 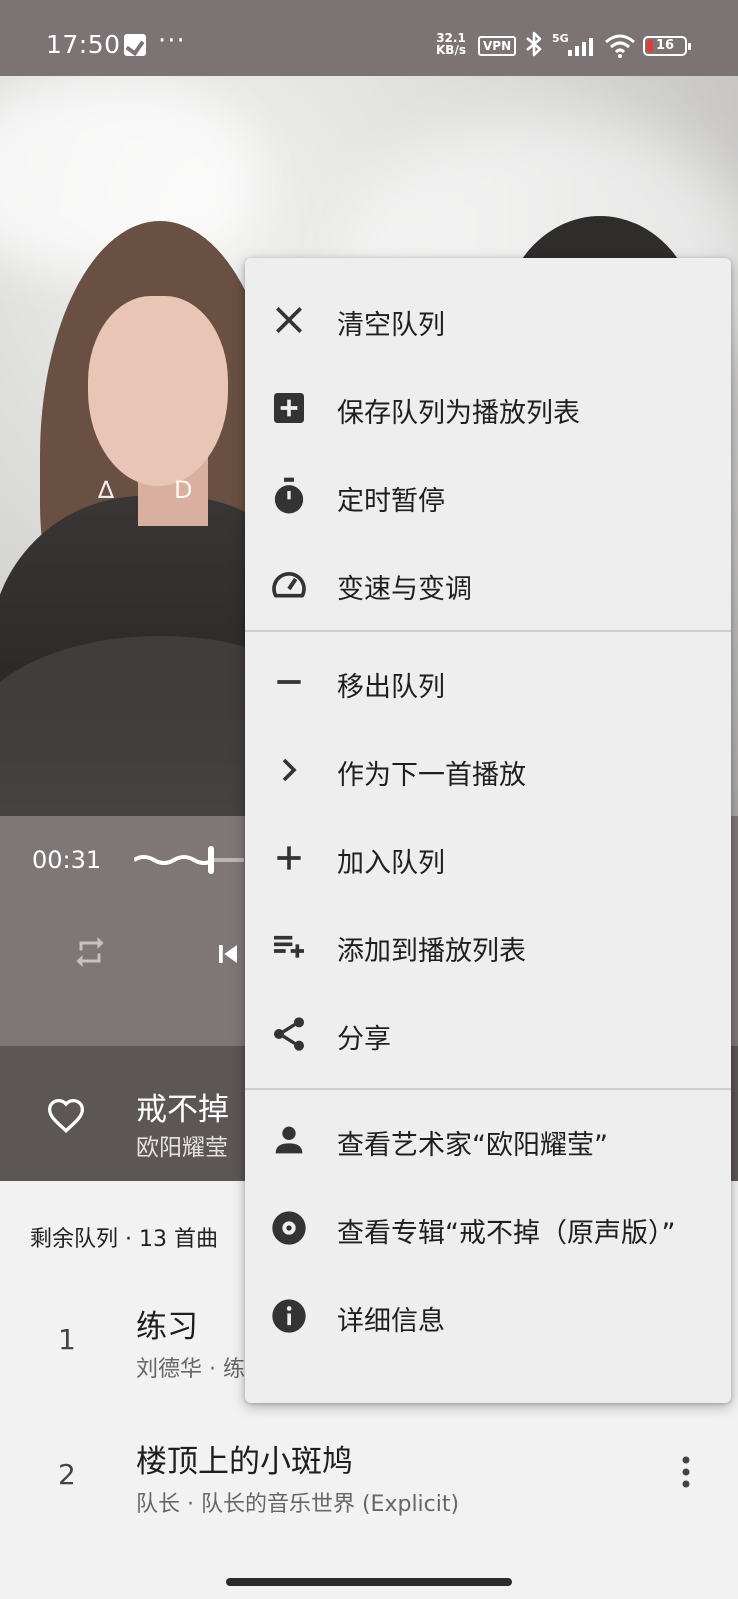 What do you see at coordinates (488, 1034) in the screenshot?
I see `menu-item-share: 分享` at bounding box center [488, 1034].